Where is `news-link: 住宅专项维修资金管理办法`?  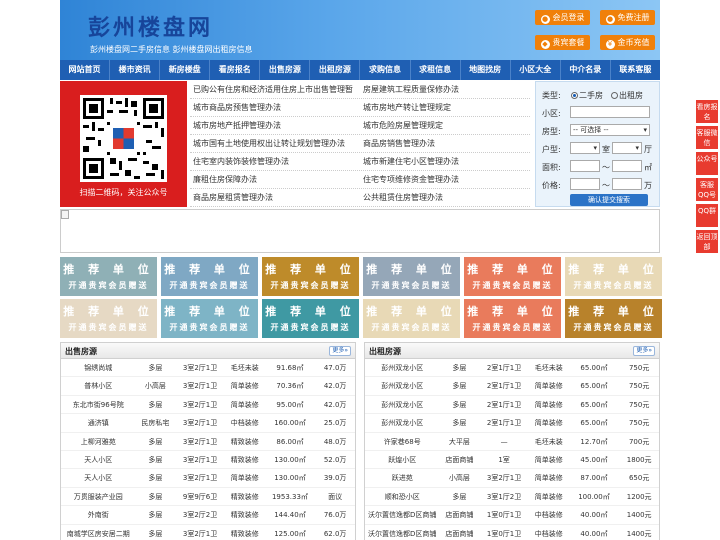 news-link: 住宅专项维修资金管理办法 is located at coordinates (445, 179).